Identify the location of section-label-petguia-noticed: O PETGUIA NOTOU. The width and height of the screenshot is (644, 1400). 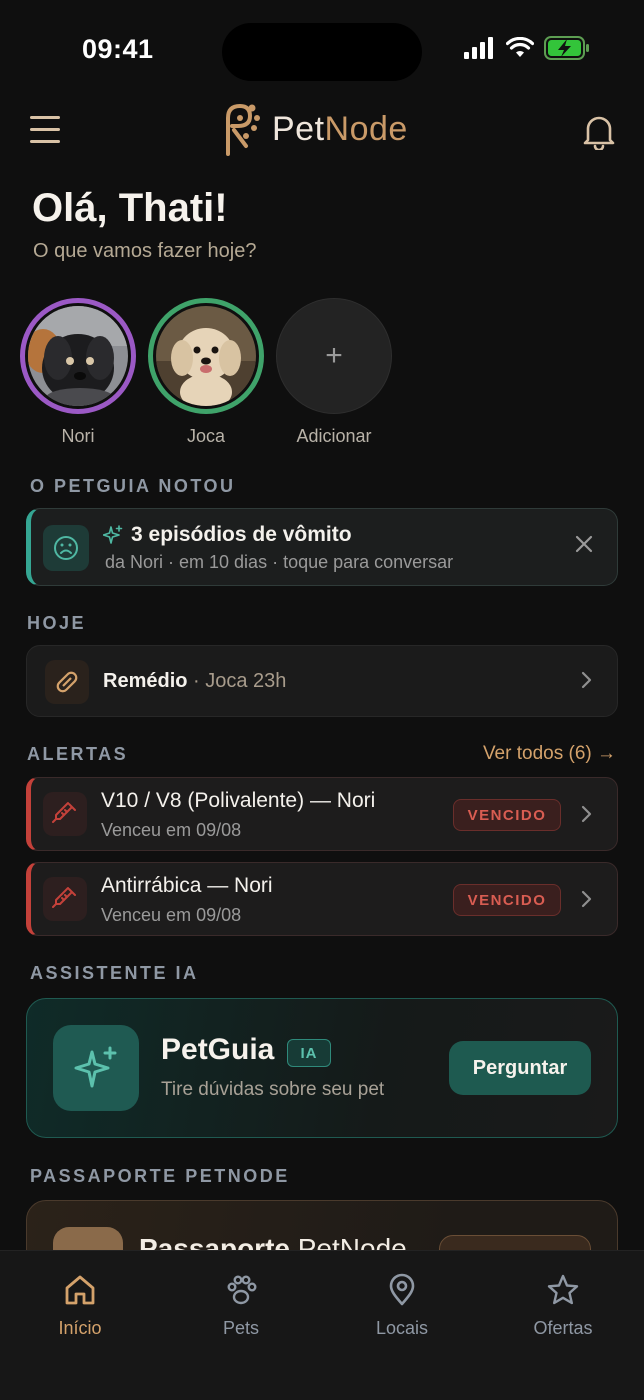
(133, 486).